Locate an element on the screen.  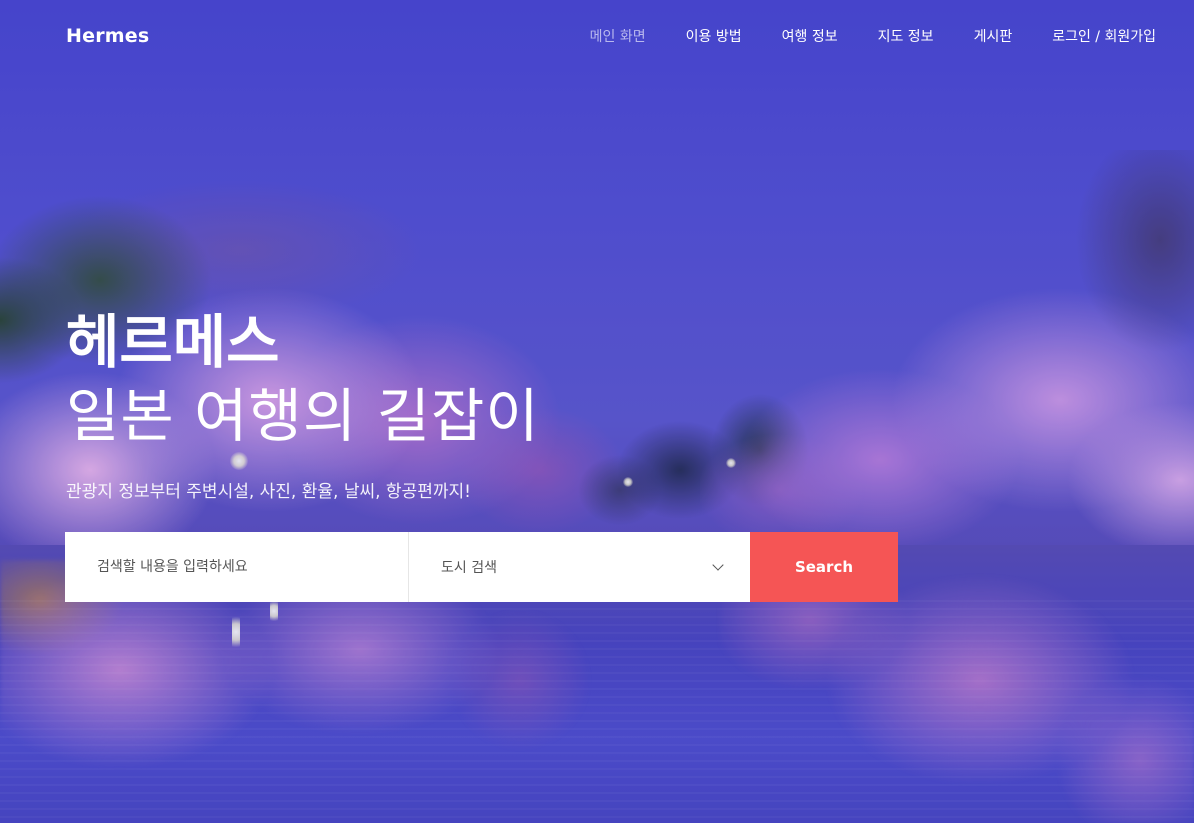
main-nav: 메인 화면 이용 방법 여행 정보 지도 정보 게시판 로그인 / 회원가입 is located at coordinates (873, 36).